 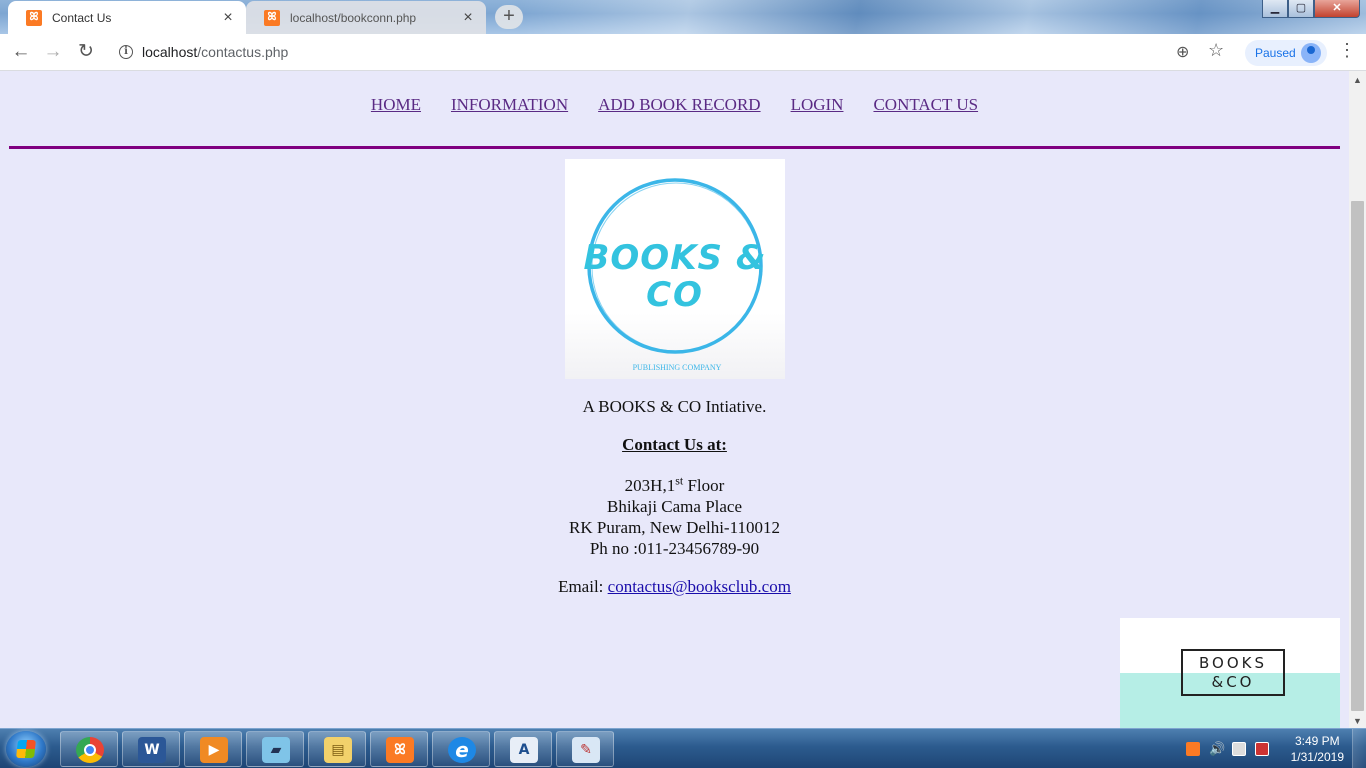 I want to click on badge-line2: &CO, so click(x=1233, y=682).